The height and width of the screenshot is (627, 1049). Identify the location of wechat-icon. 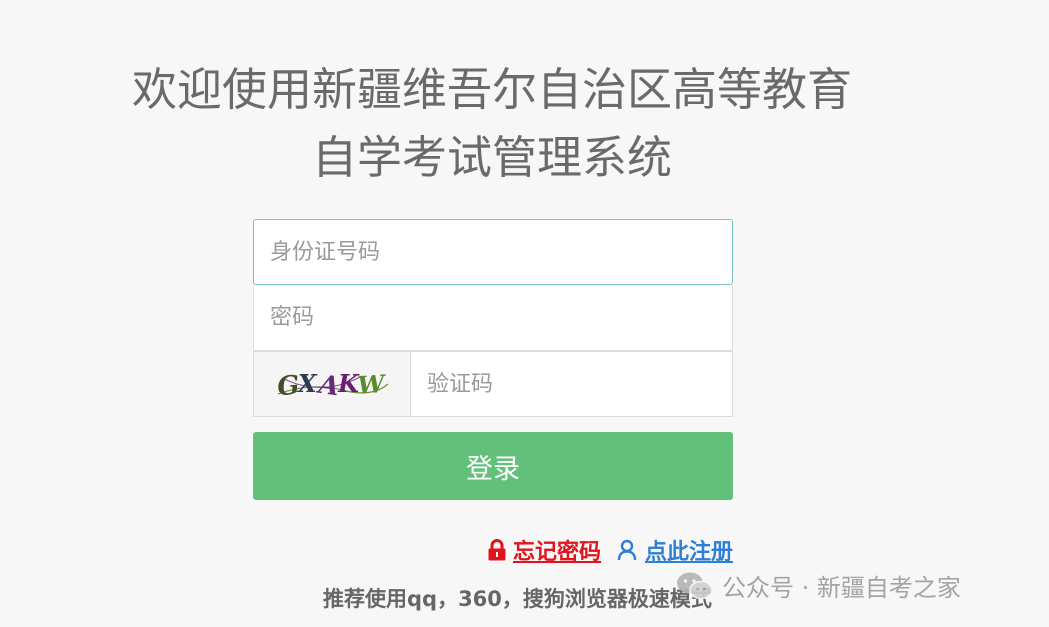
(695, 585).